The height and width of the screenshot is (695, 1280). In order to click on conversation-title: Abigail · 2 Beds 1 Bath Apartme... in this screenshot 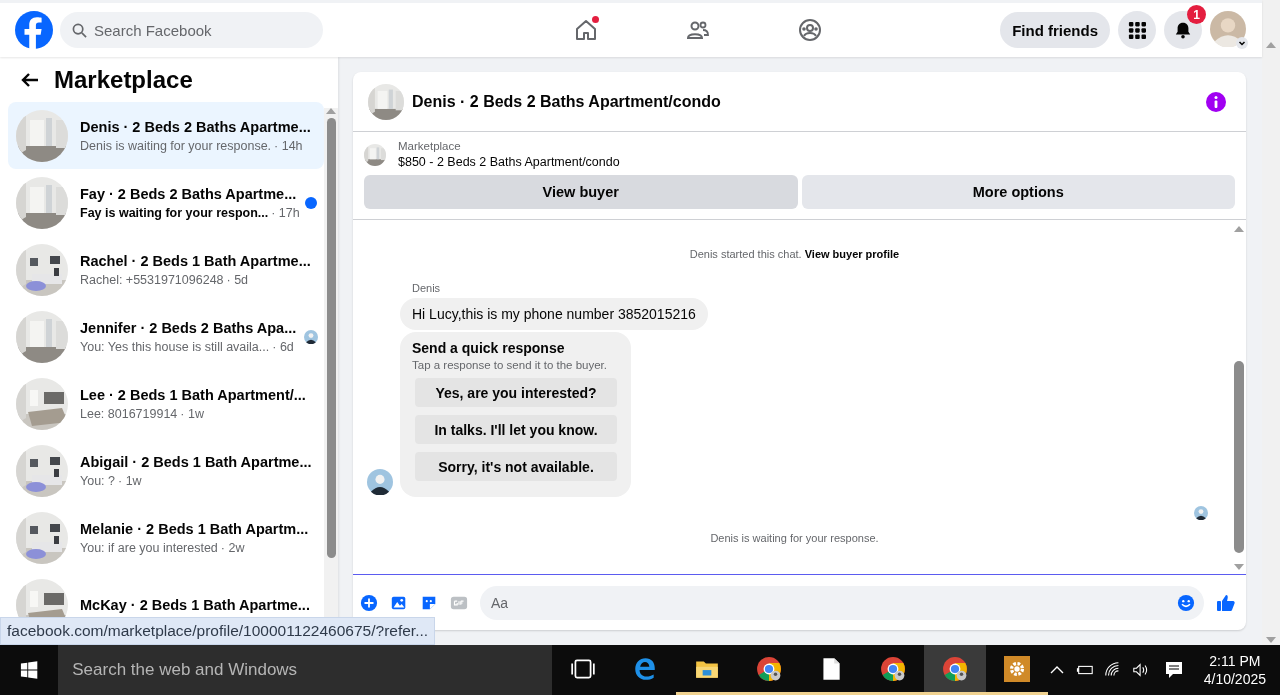, I will do `click(196, 461)`.